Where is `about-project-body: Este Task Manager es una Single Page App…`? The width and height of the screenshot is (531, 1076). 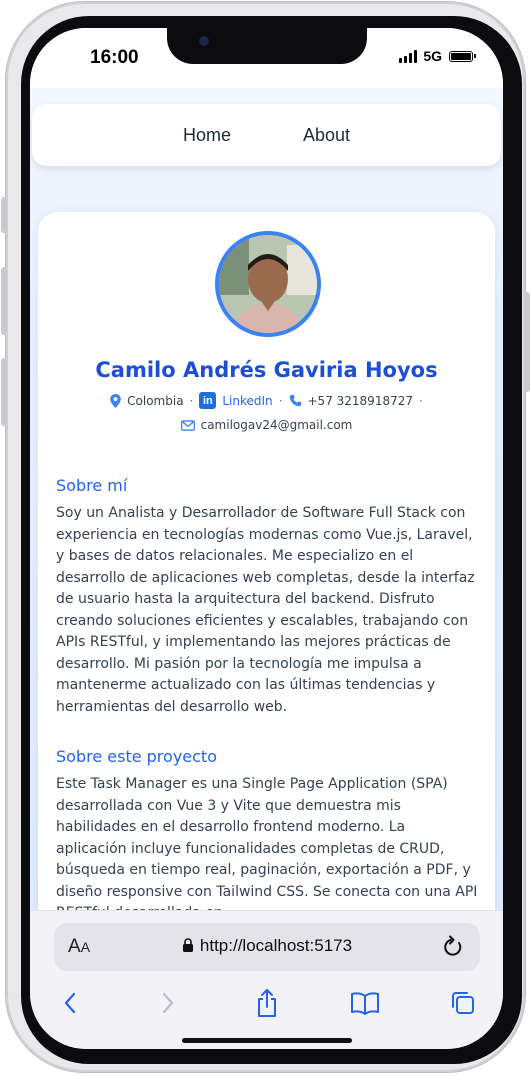
about-project-body: Este Task Manager es una Single Page App… is located at coordinates (267, 848).